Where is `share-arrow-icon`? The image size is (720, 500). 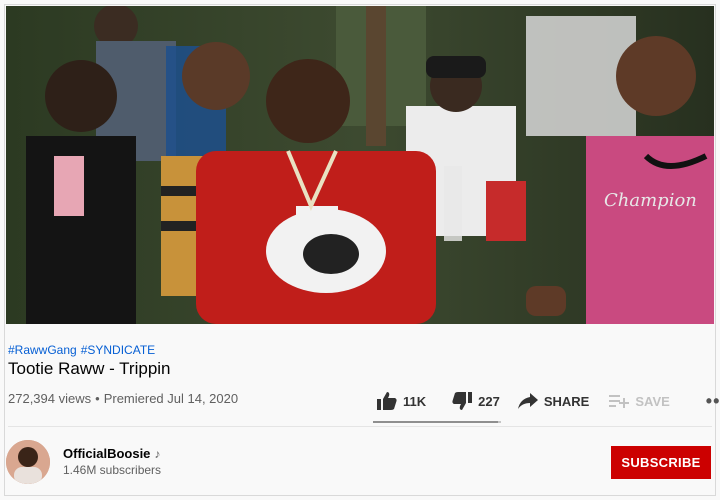 share-arrow-icon is located at coordinates (527, 401).